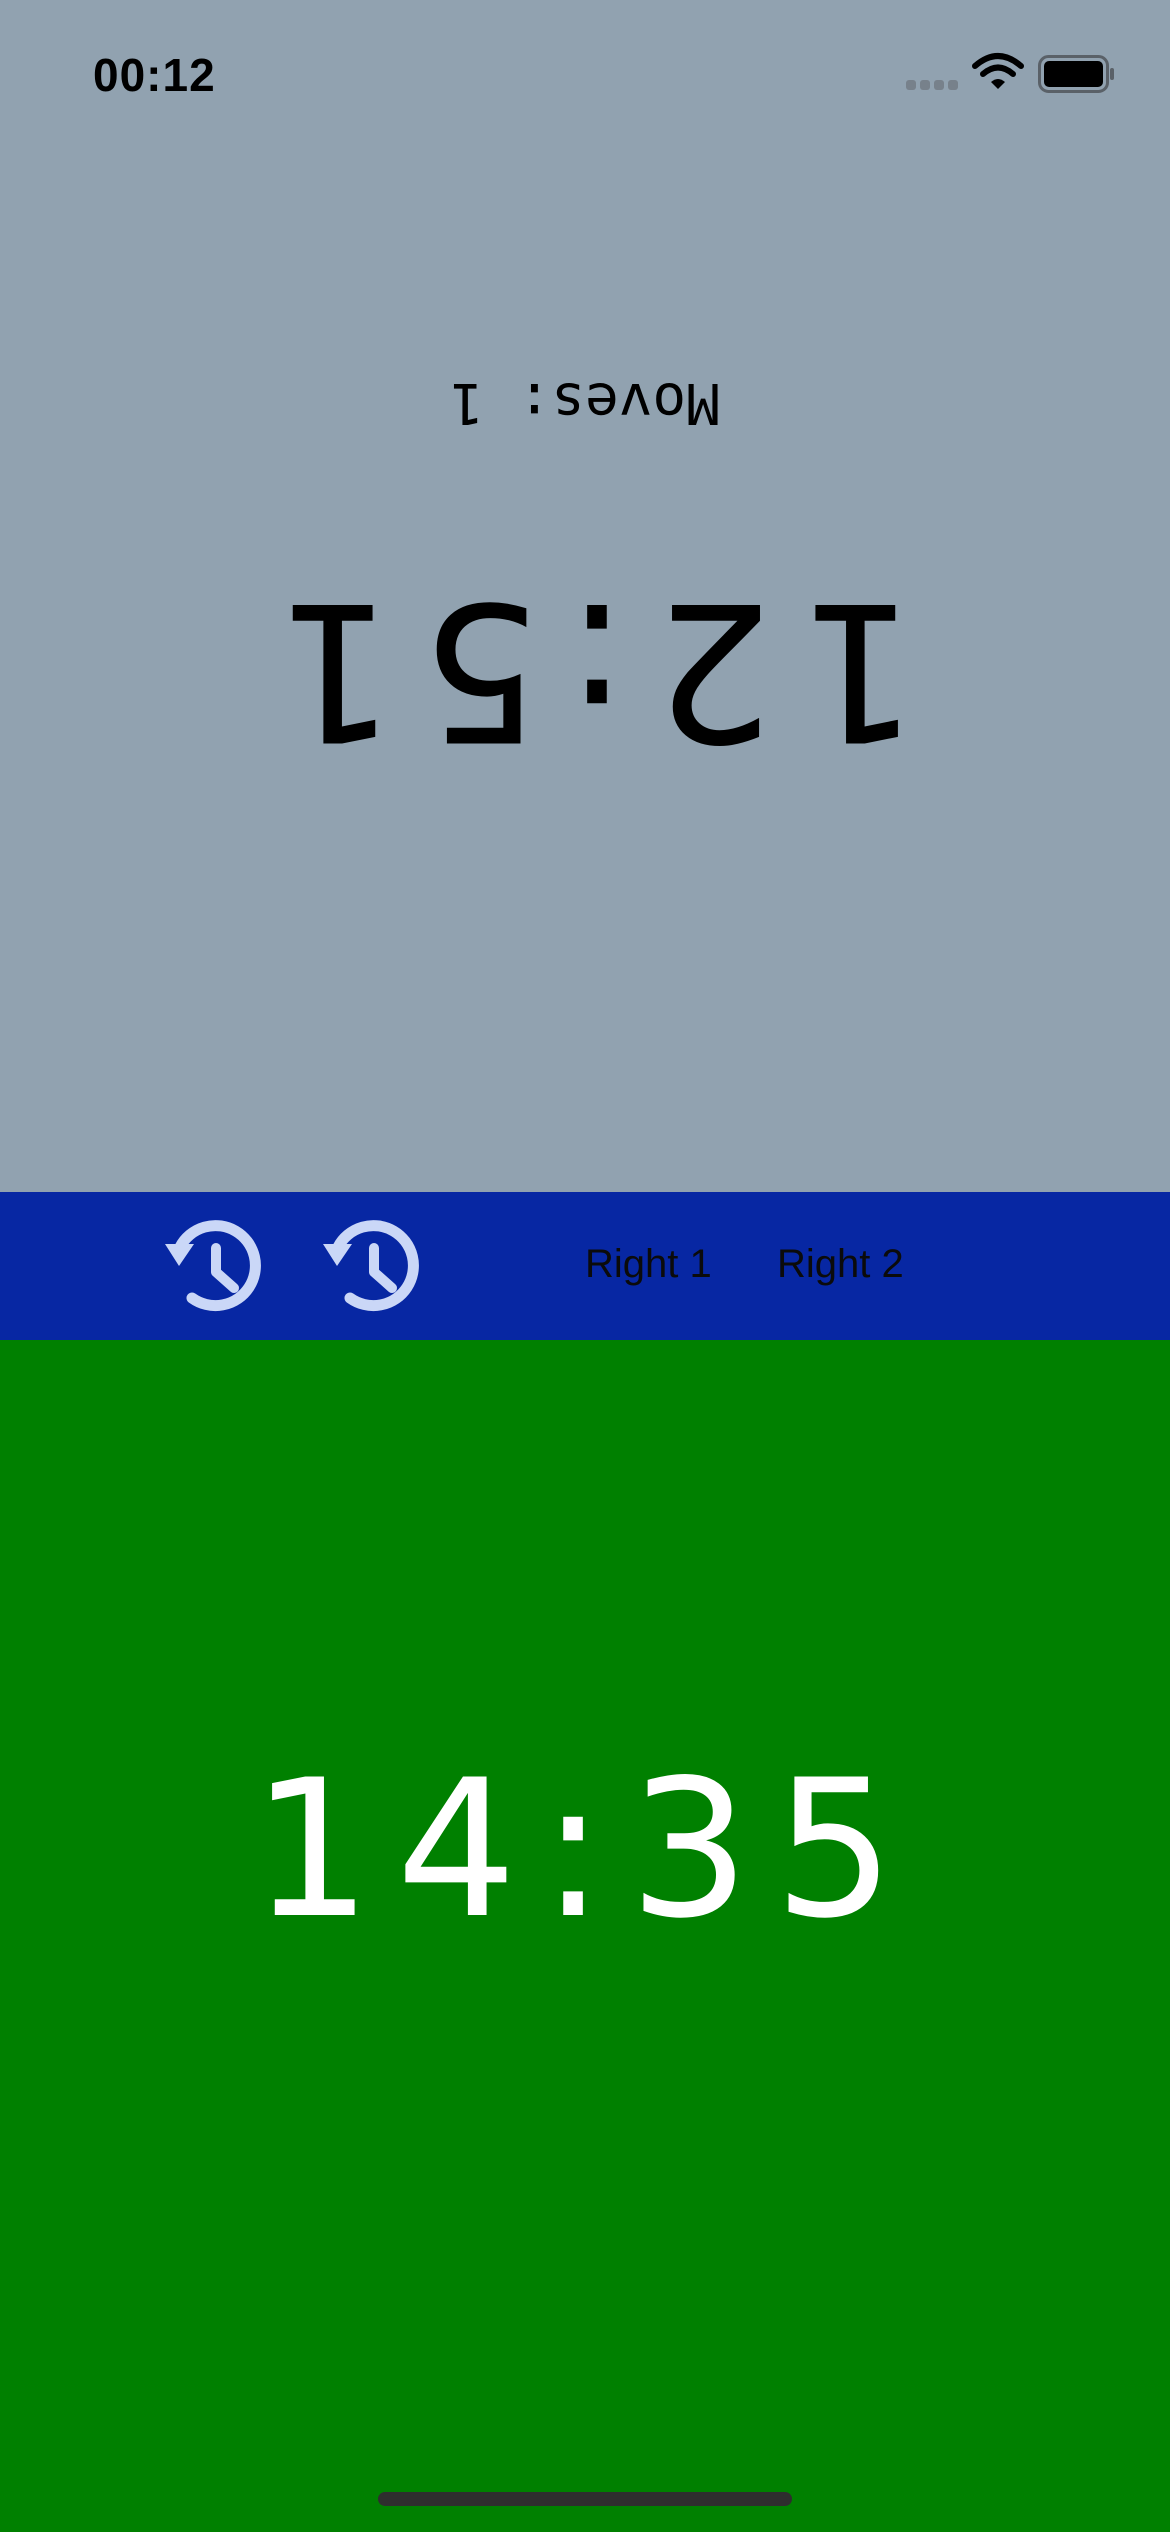 Image resolution: width=1170 pixels, height=2532 pixels. What do you see at coordinates (648, 1264) in the screenshot?
I see `right-1-button: Right 1` at bounding box center [648, 1264].